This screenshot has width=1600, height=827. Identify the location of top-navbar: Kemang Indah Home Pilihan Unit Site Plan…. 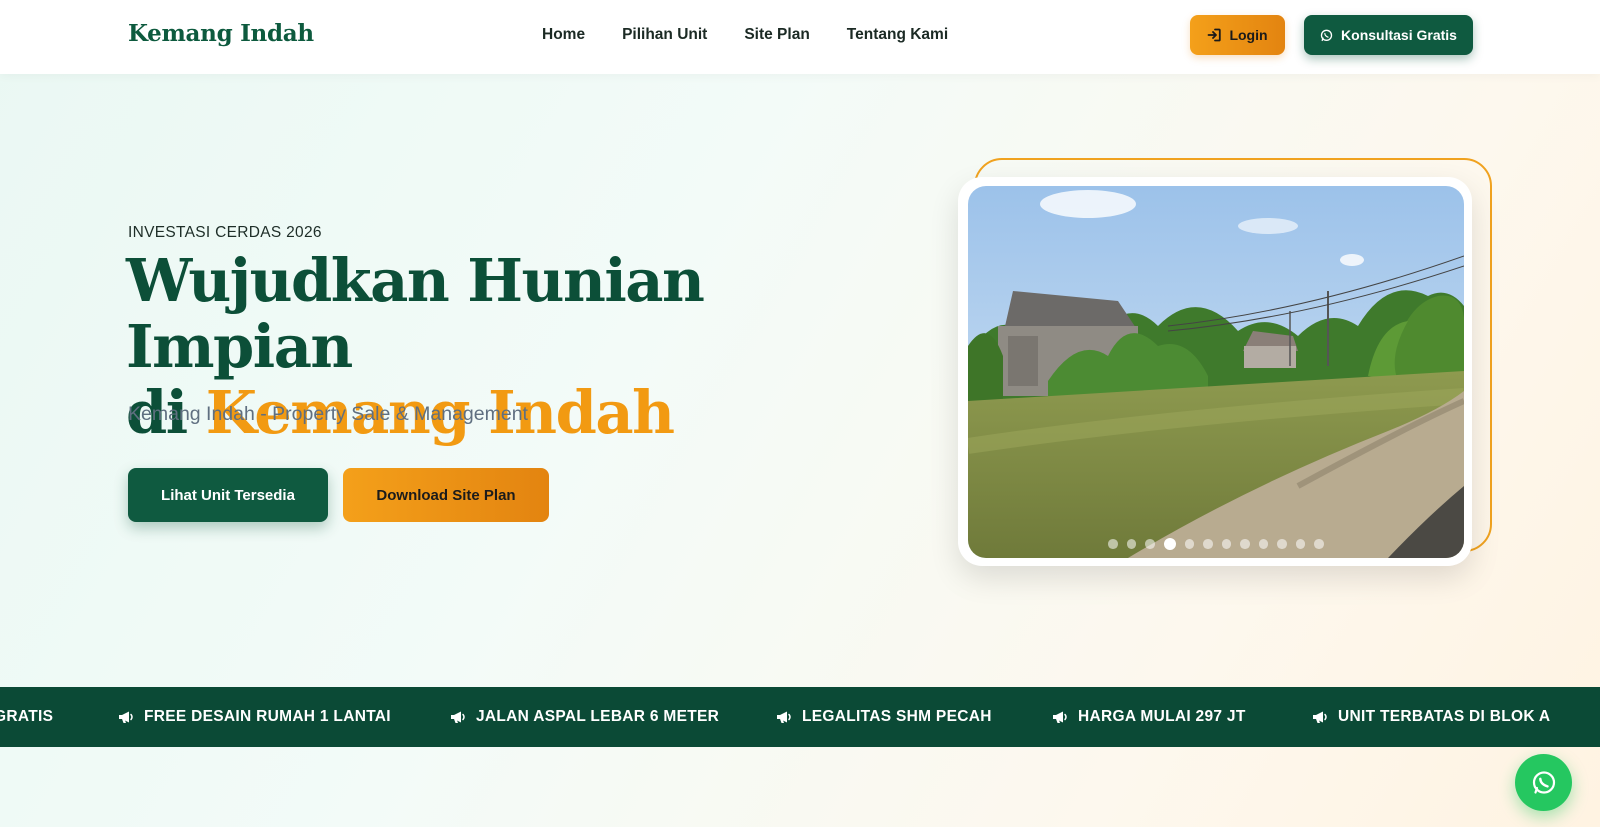
(800, 37).